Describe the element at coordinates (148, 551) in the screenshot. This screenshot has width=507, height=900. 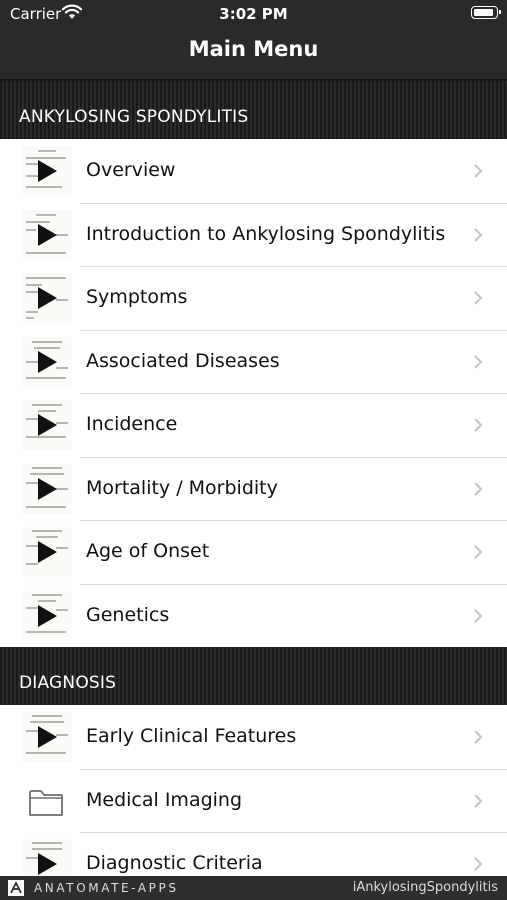
I see `menu-item-label: Age of Onset` at that location.